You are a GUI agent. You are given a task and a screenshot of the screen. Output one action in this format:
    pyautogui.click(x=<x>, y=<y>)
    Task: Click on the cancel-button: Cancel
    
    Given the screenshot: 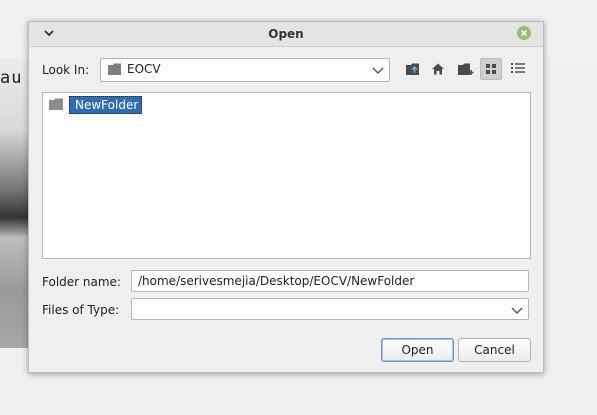 What is the action you would take?
    pyautogui.click(x=494, y=350)
    